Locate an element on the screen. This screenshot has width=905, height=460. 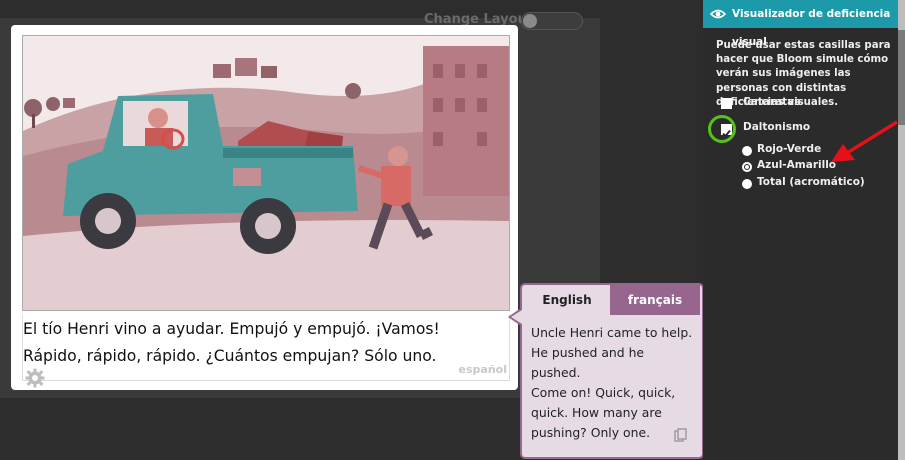
panel-scrollbar is located at coordinates (901, 230).